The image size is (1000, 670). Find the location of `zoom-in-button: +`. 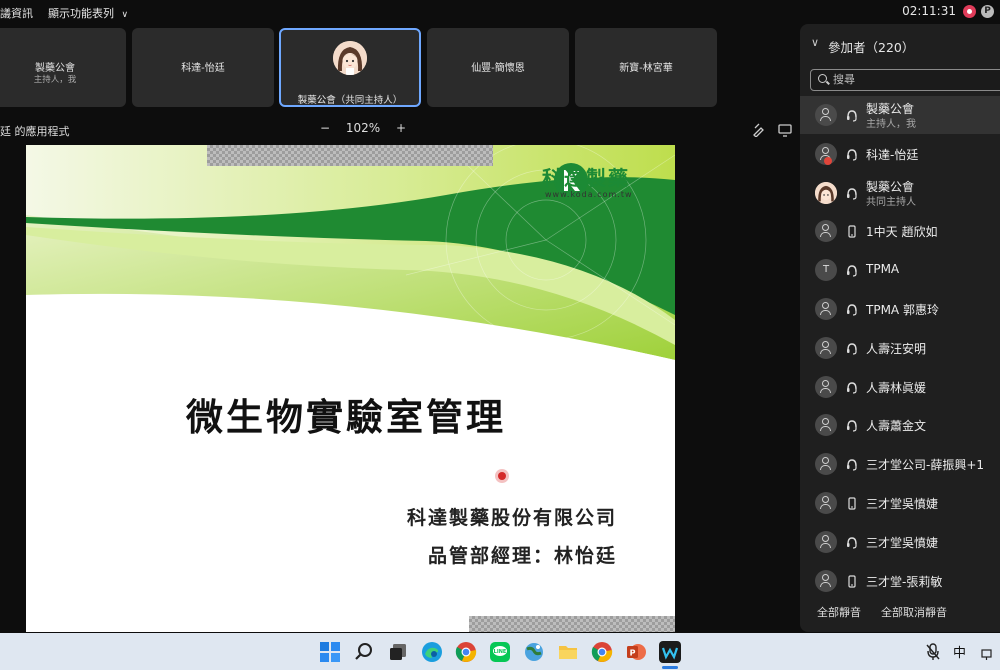

zoom-in-button: + is located at coordinates (401, 128).